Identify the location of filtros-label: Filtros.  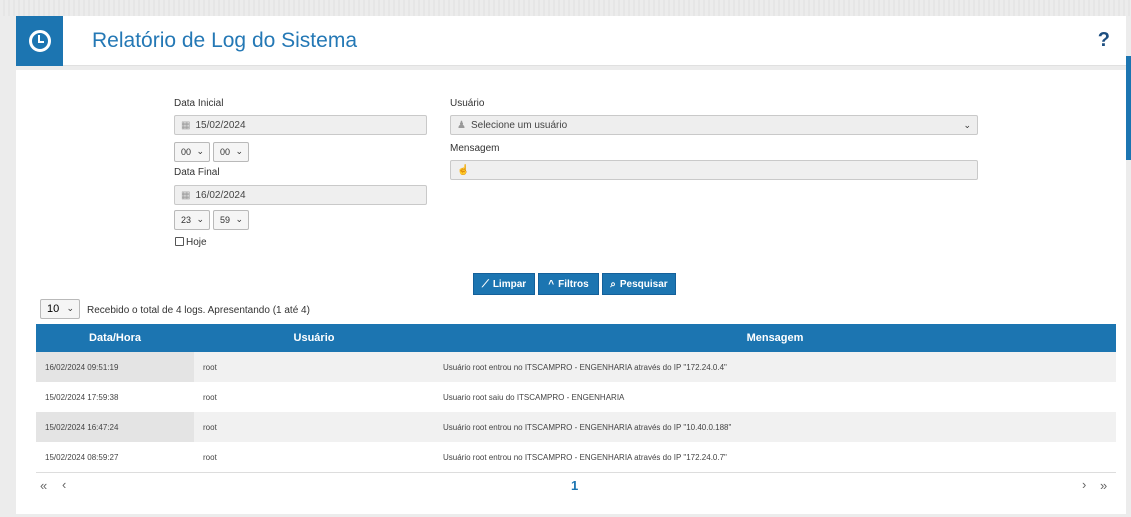
(573, 284).